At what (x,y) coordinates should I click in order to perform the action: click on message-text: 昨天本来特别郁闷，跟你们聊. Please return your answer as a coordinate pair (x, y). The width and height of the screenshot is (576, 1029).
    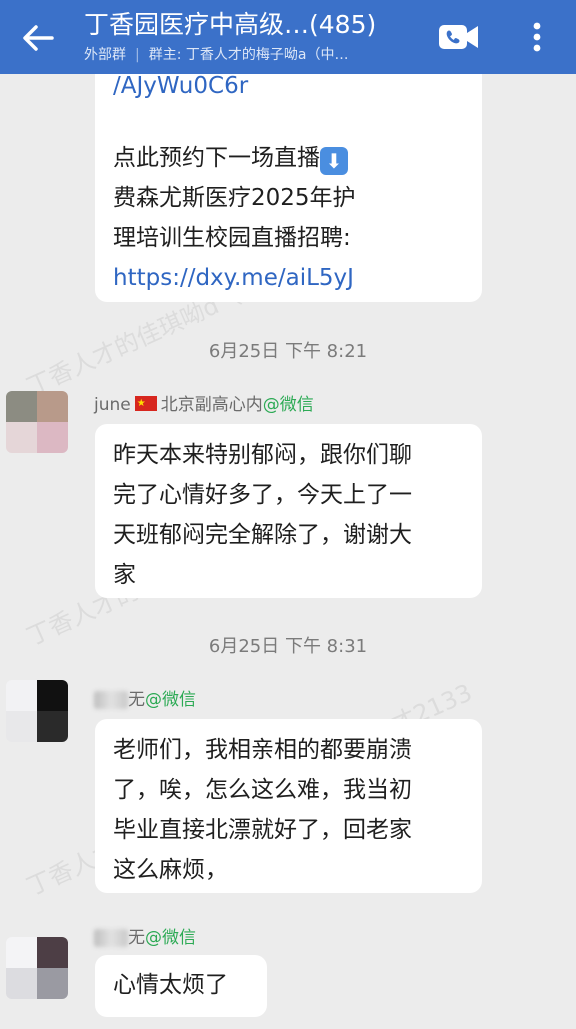
    Looking at the image, I should click on (262, 455).